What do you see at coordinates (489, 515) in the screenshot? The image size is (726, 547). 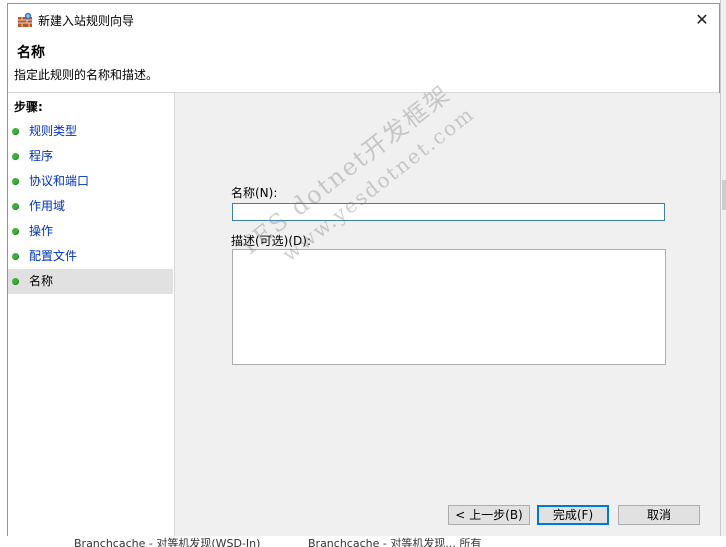 I see `back-button: < 上一步(B)` at bounding box center [489, 515].